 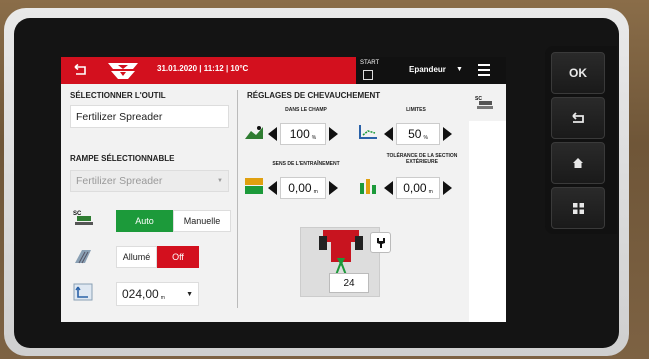 I want to click on limits-value-box: 50 %, so click(x=418, y=134).